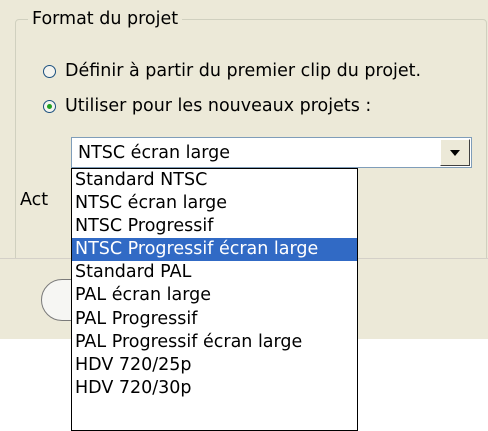  Describe the element at coordinates (214, 250) in the screenshot. I see `dropdown-item-highlighted: NTSC Progressif écran large` at that location.